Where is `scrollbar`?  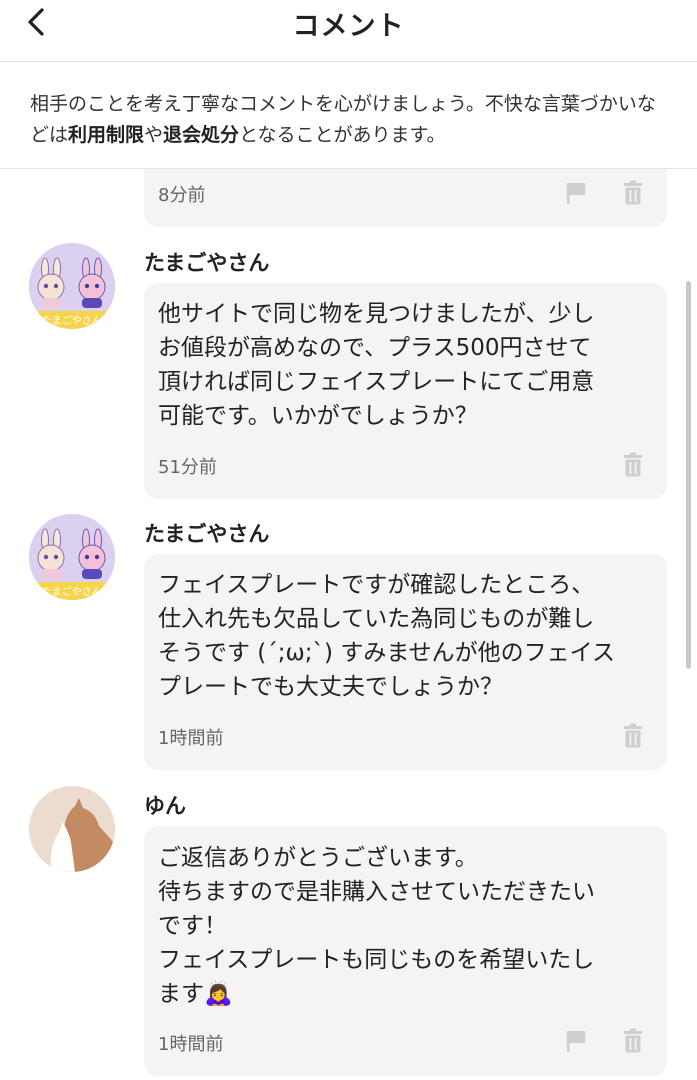
scrollbar is located at coordinates (688, 475).